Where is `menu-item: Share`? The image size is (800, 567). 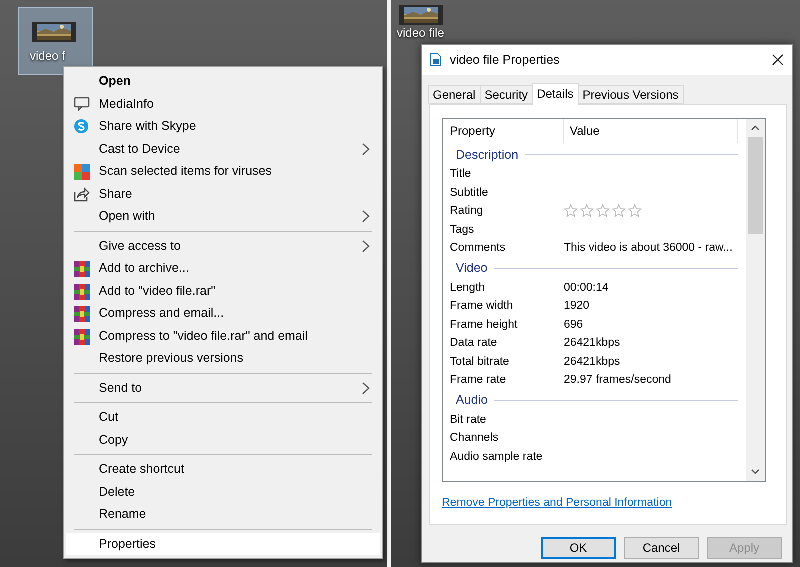
menu-item: Share is located at coordinates (223, 193).